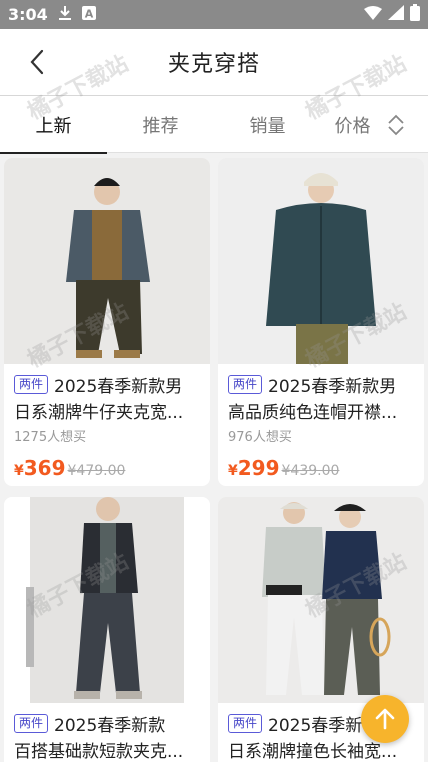 This screenshot has width=428, height=762. Describe the element at coordinates (65, 15) in the screenshot. I see `download-icon` at that location.